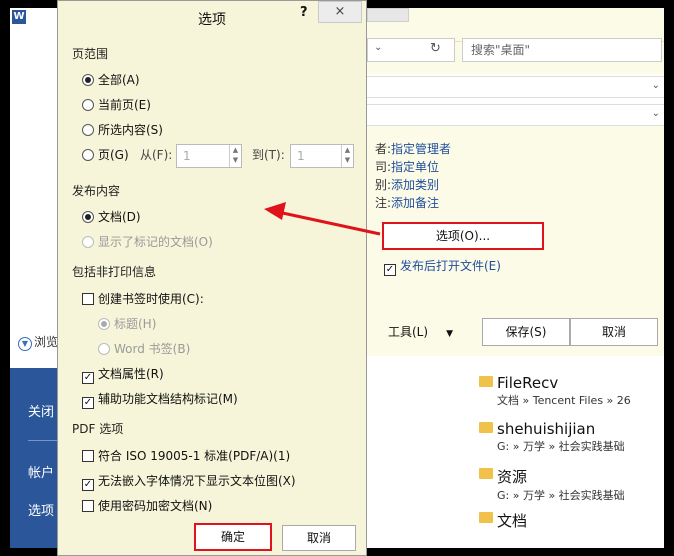  I want to click on nav-item-options: 选项, so click(41, 509).